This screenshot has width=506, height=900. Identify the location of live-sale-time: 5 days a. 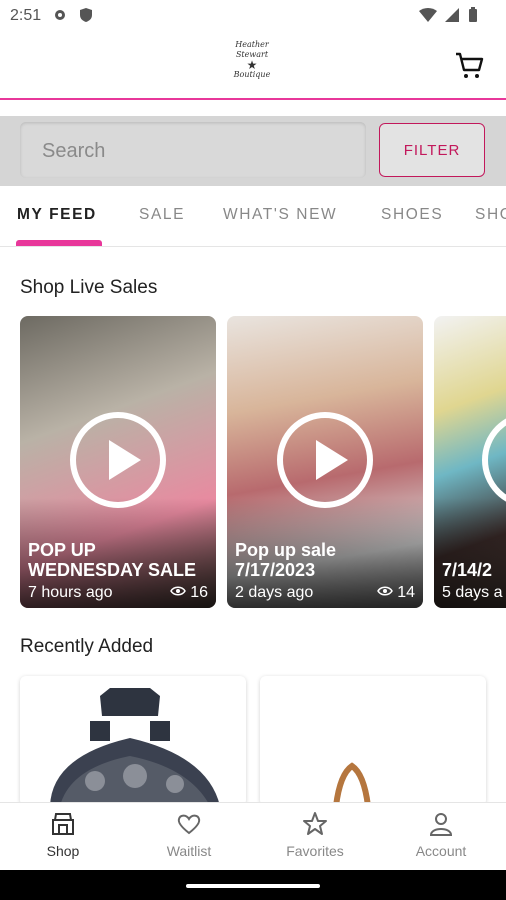
(472, 592).